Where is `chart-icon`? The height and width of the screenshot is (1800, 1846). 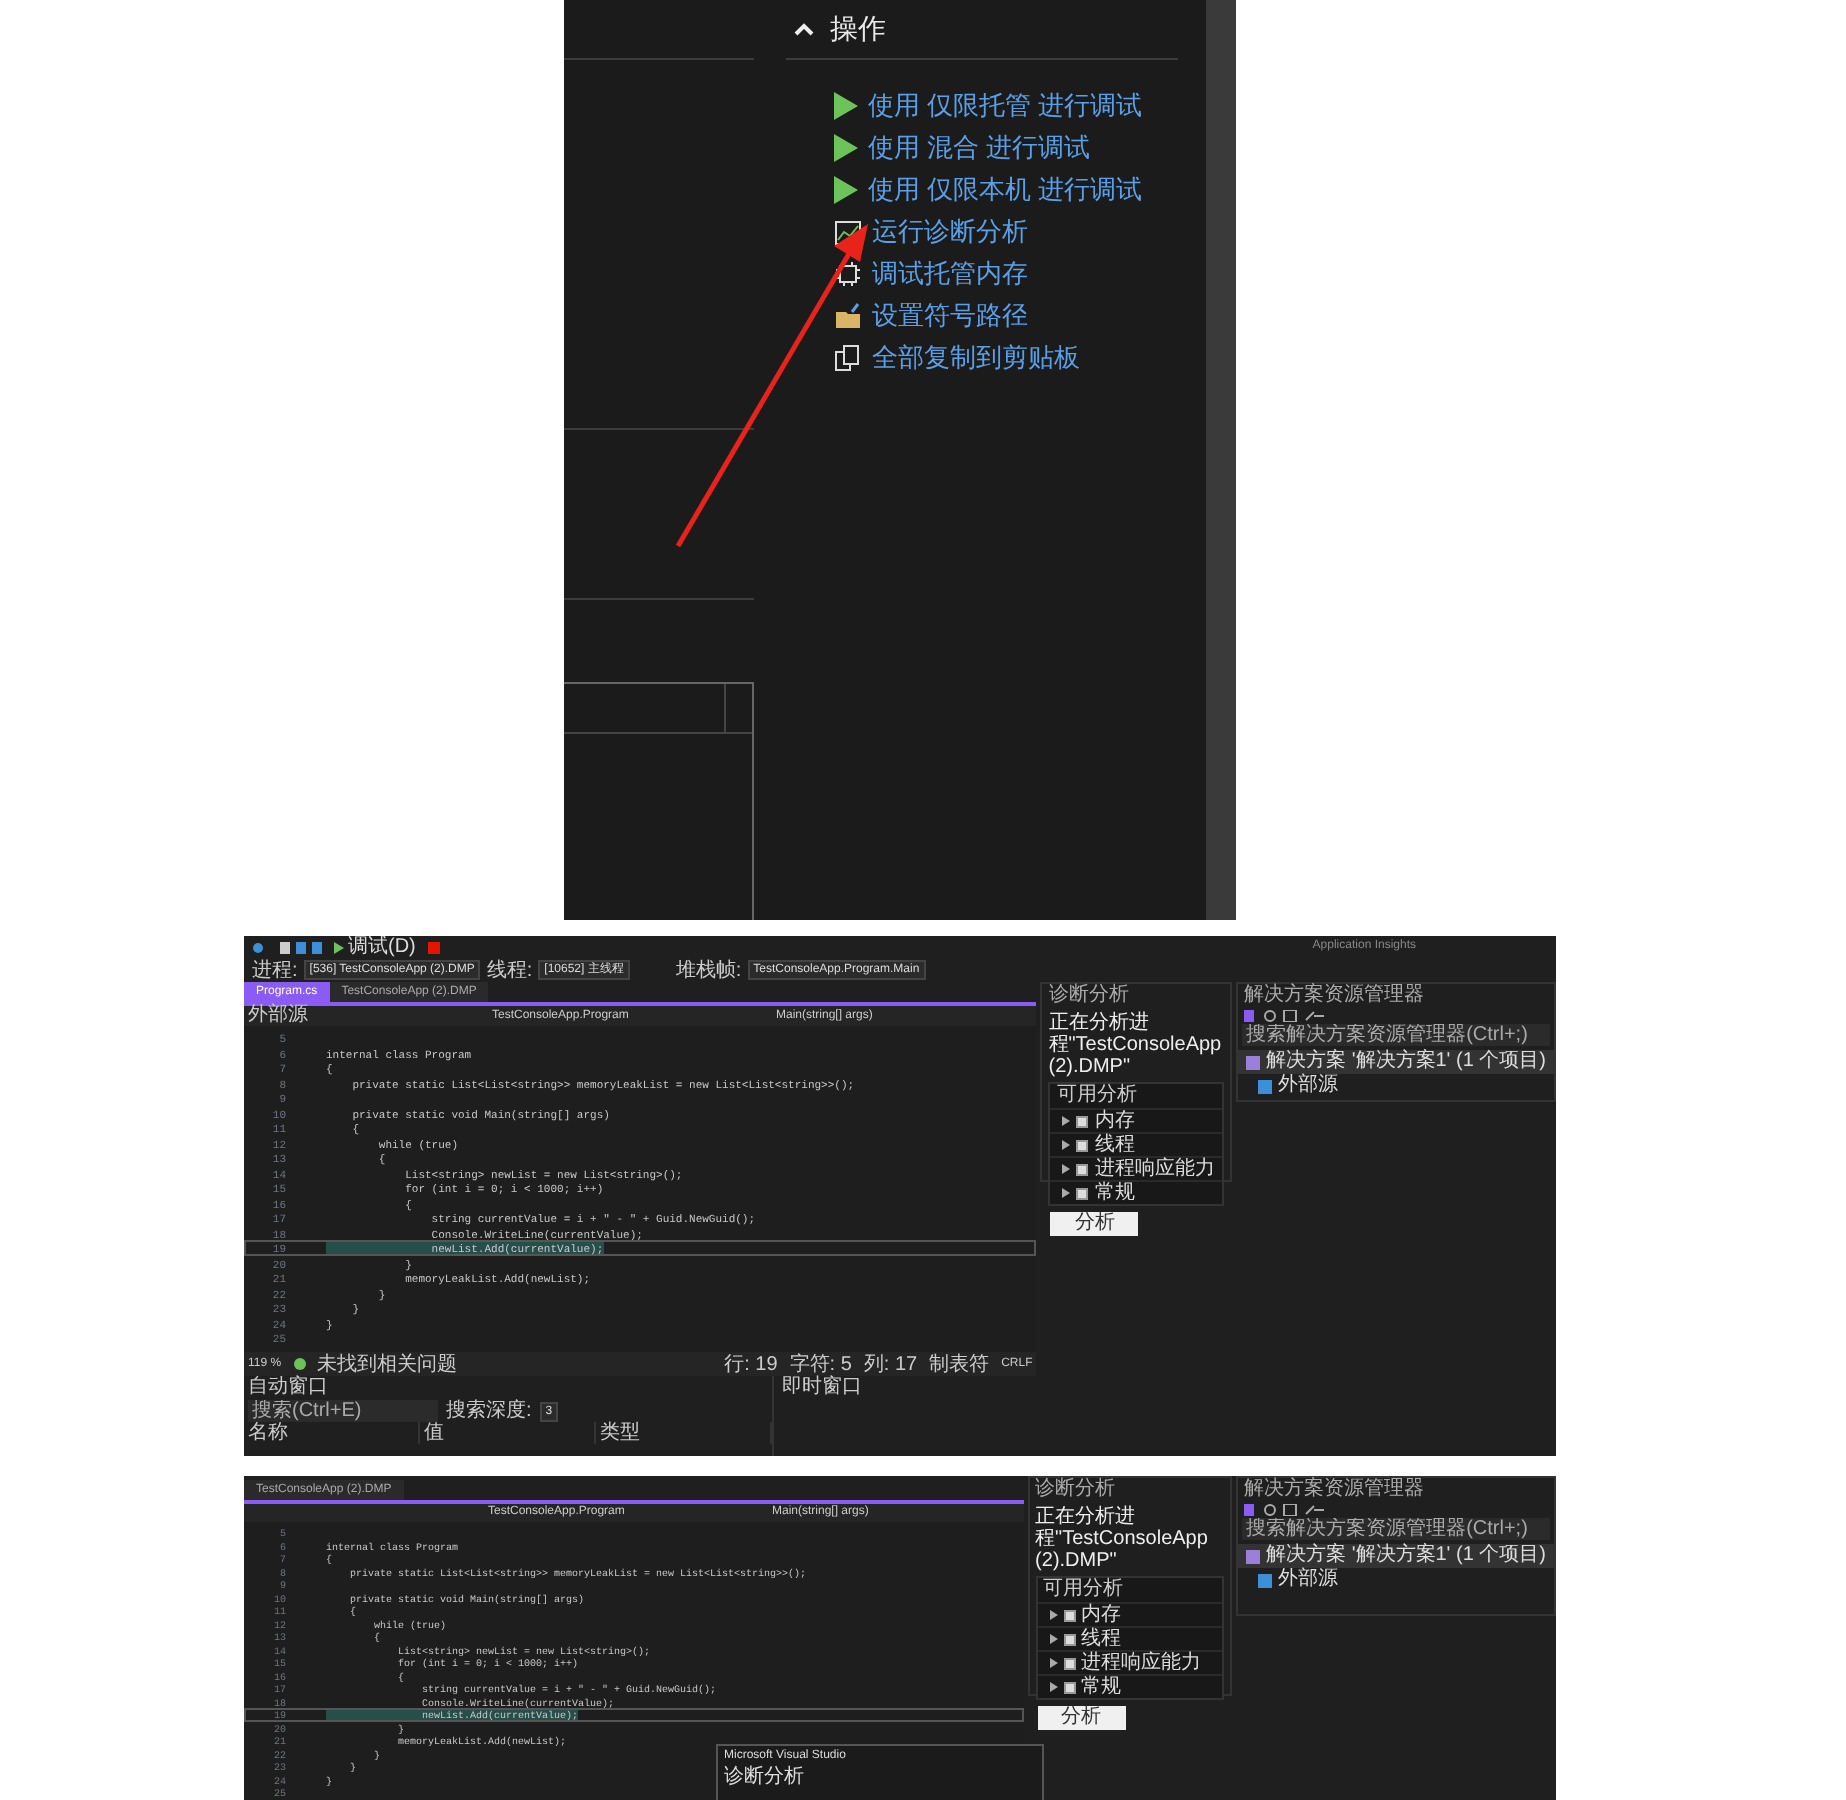 chart-icon is located at coordinates (848, 231).